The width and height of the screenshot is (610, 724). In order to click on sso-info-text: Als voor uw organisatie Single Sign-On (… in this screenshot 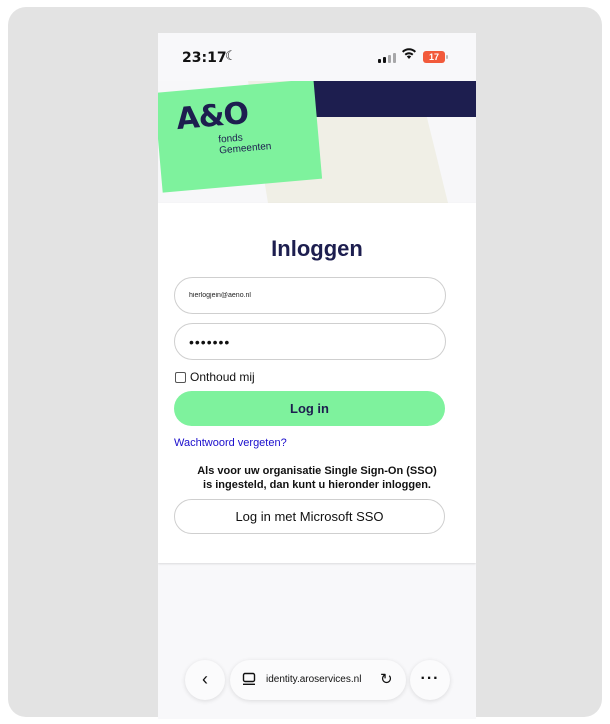, I will do `click(317, 478)`.